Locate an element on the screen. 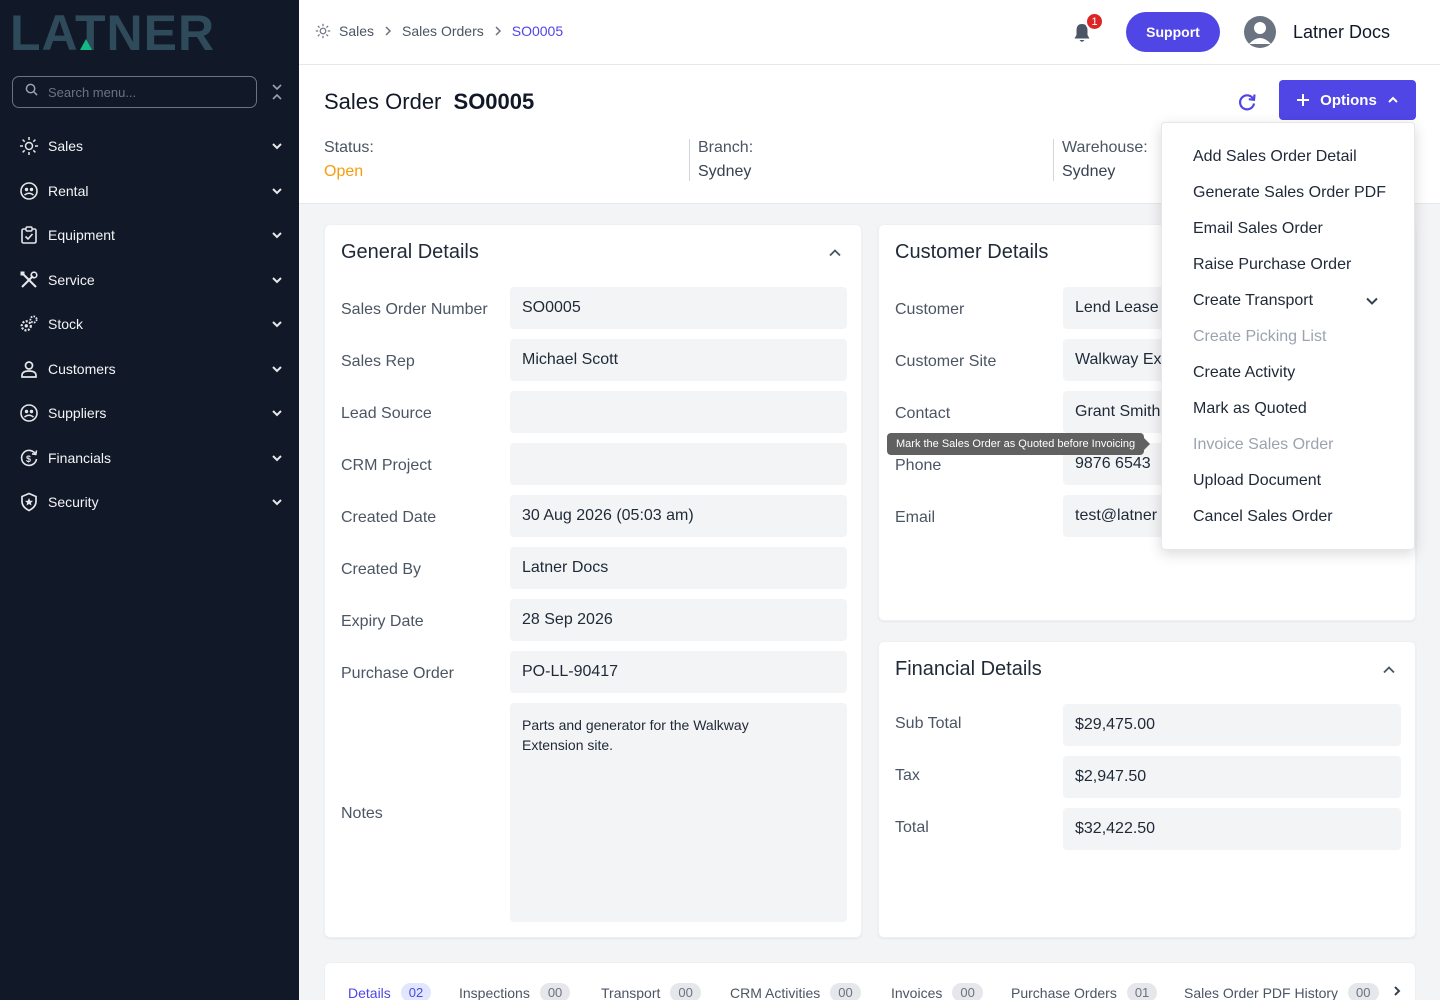 This screenshot has height=1000, width=1440. dollar-cycle-icon: $ is located at coordinates (29, 458).